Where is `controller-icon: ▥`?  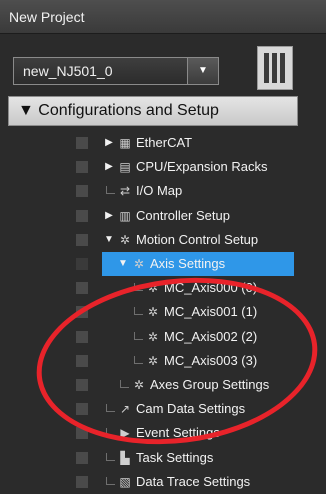
controller-icon: ▥ is located at coordinates (125, 215).